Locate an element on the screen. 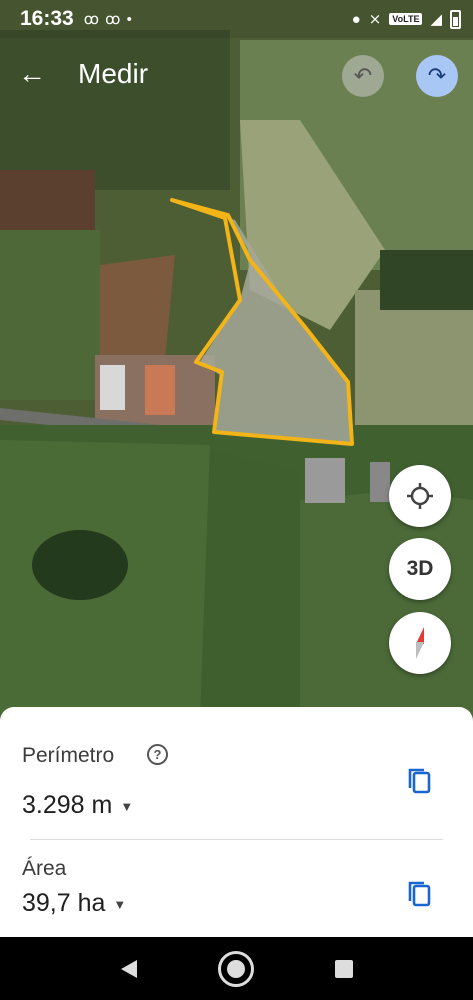 The height and width of the screenshot is (1000, 473). undo-button: ↶ is located at coordinates (363, 76).